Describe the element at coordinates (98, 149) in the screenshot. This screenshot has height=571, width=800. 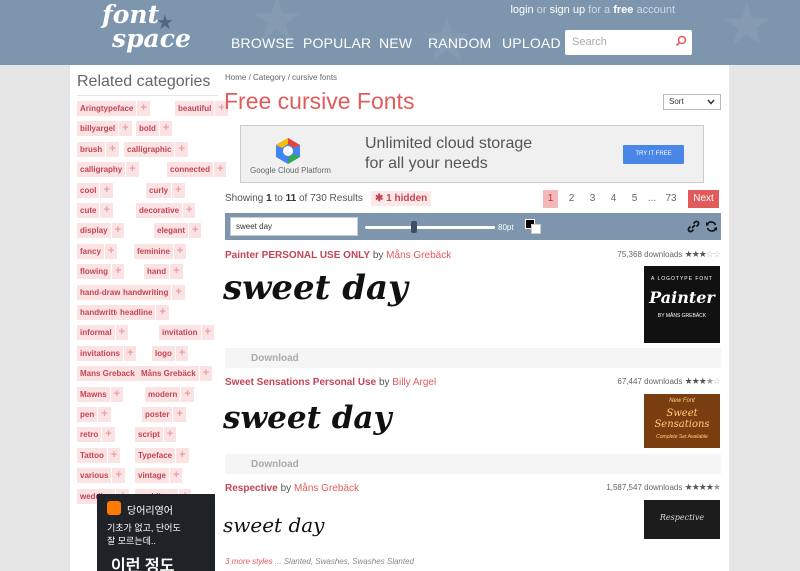
I see `category-tag: brush +` at that location.